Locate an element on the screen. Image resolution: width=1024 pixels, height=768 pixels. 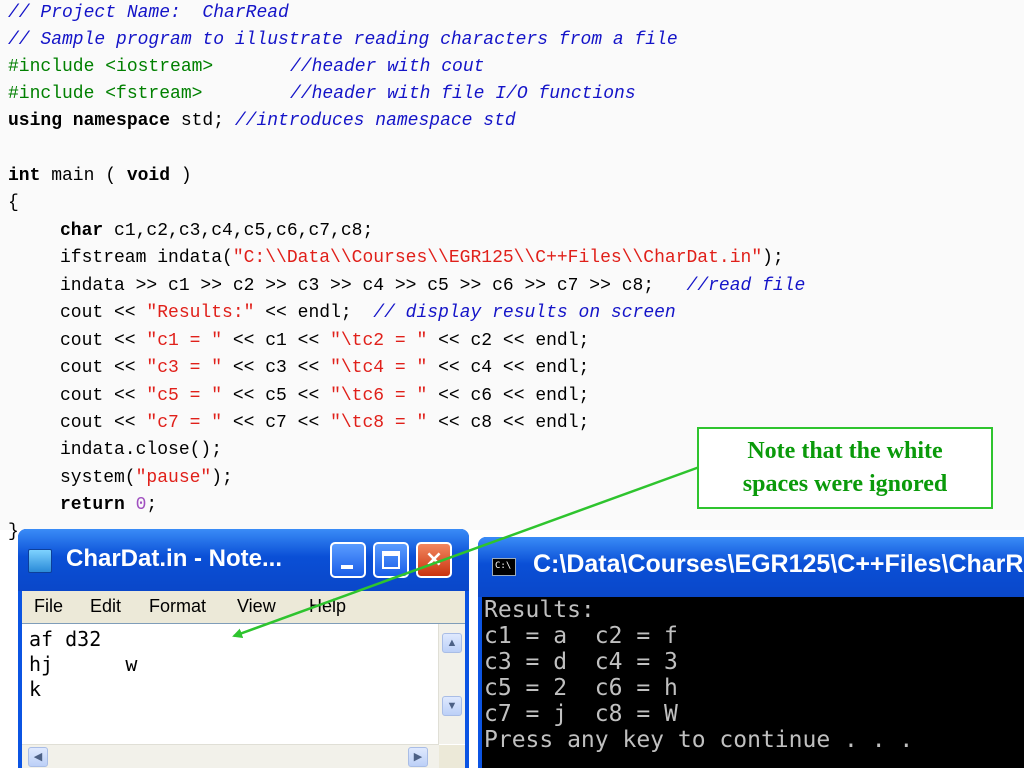
comment: //header with file I/O functions is located at coordinates (463, 94).